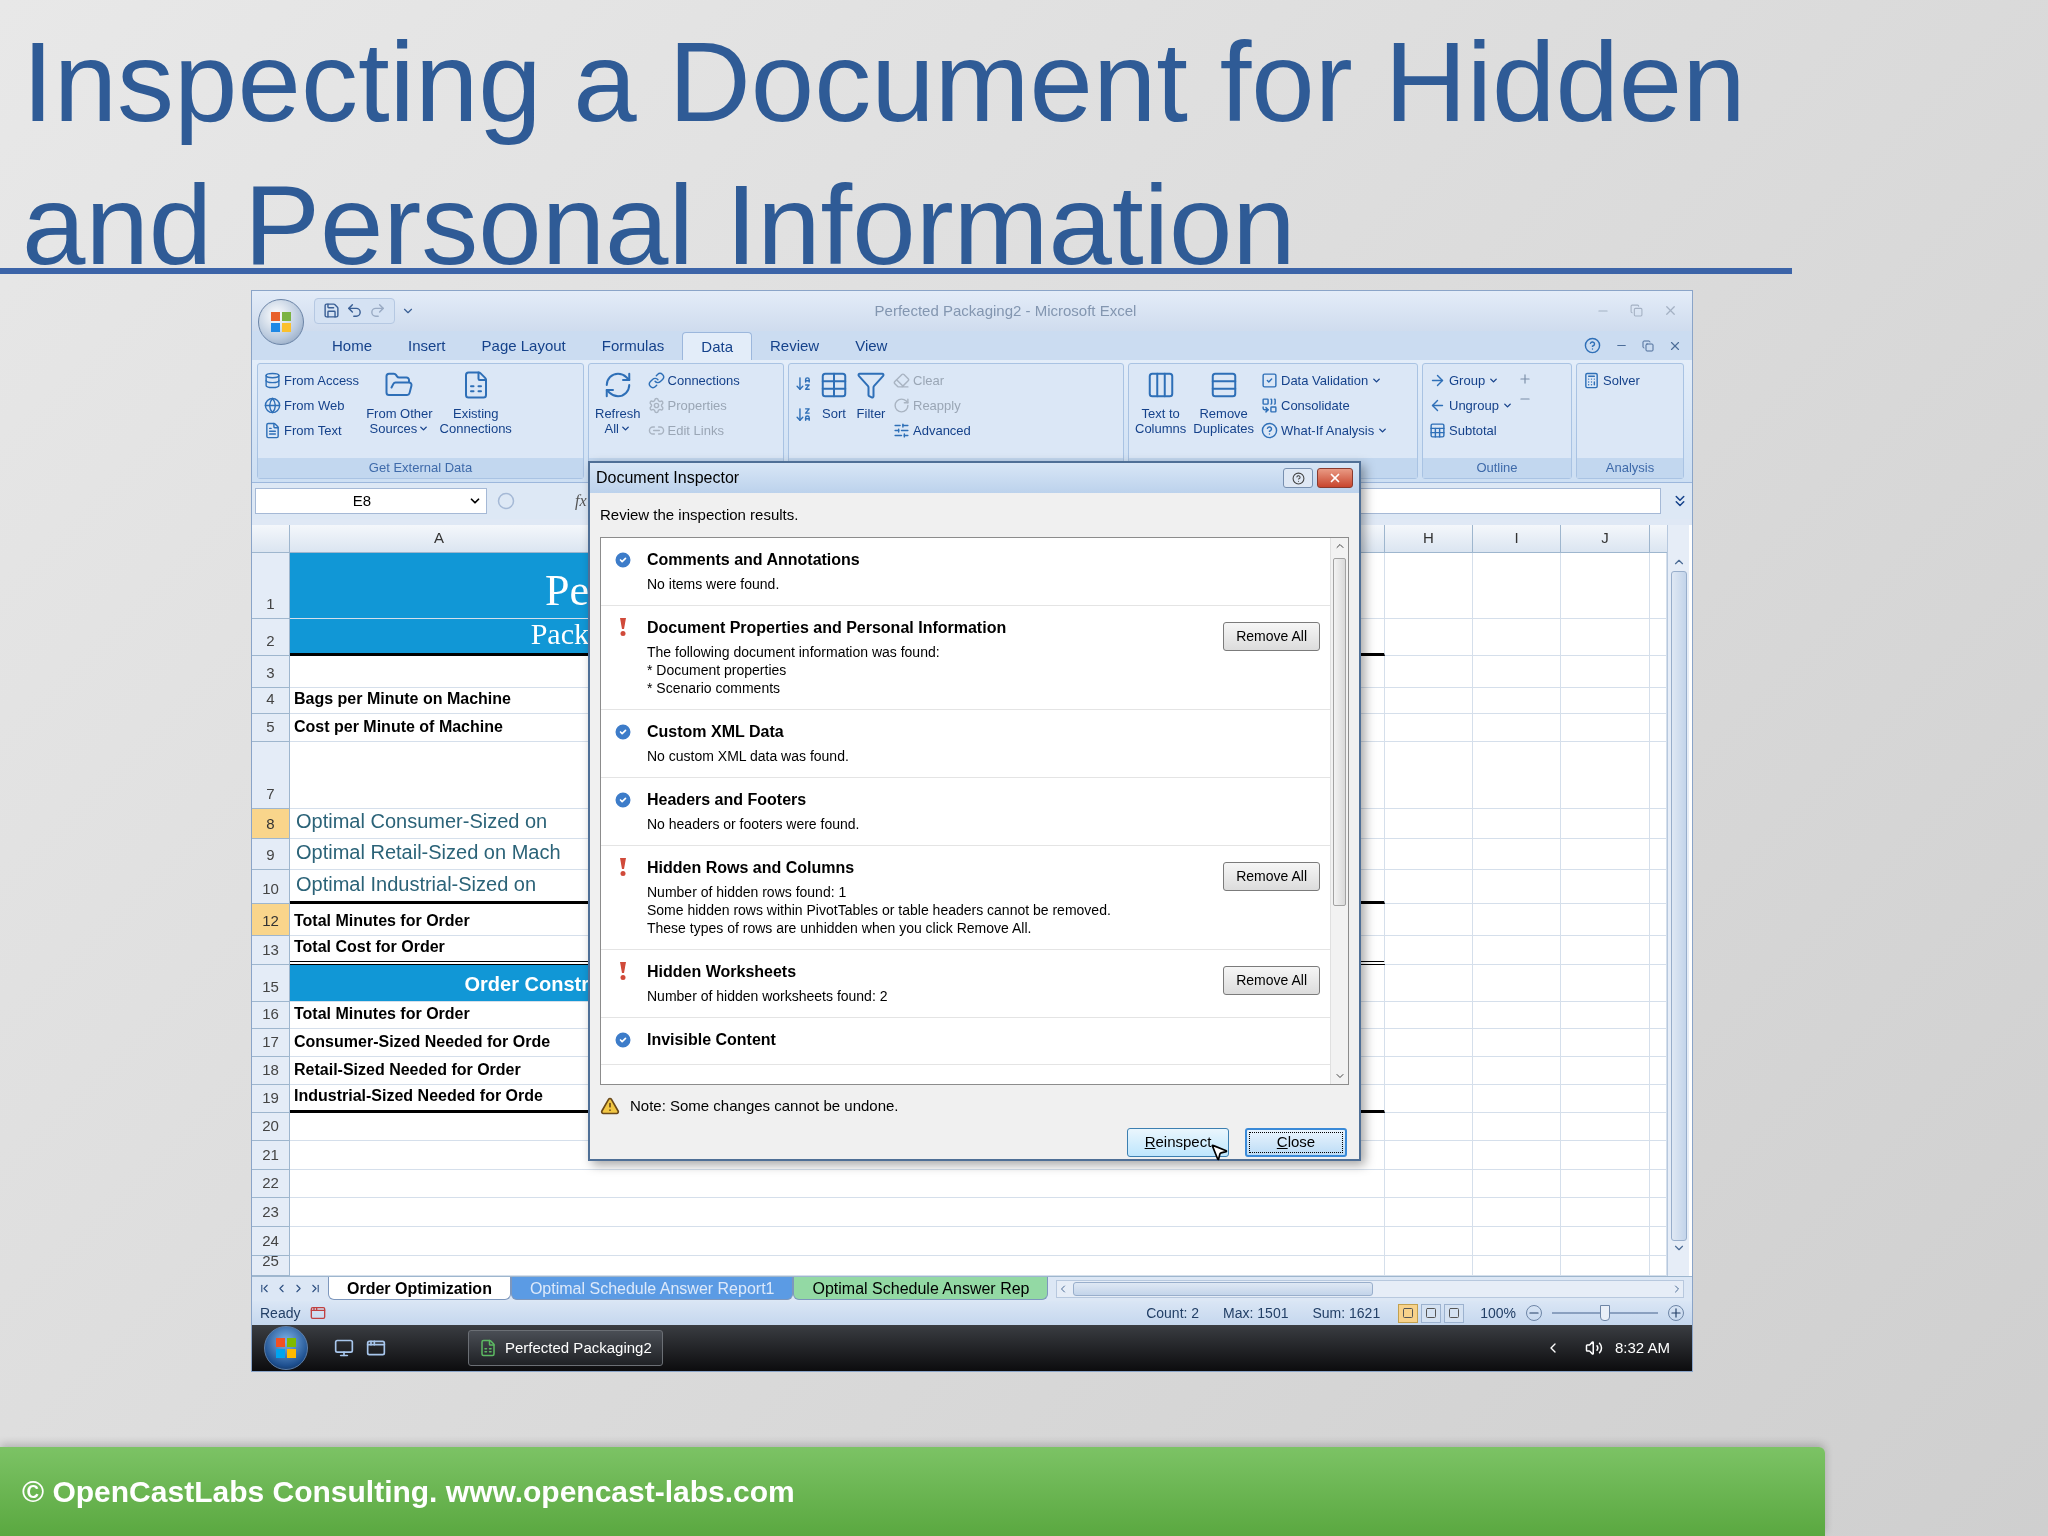 The width and height of the screenshot is (2048, 1536). I want to click on ribbon-tab: Page Layout, so click(523, 346).